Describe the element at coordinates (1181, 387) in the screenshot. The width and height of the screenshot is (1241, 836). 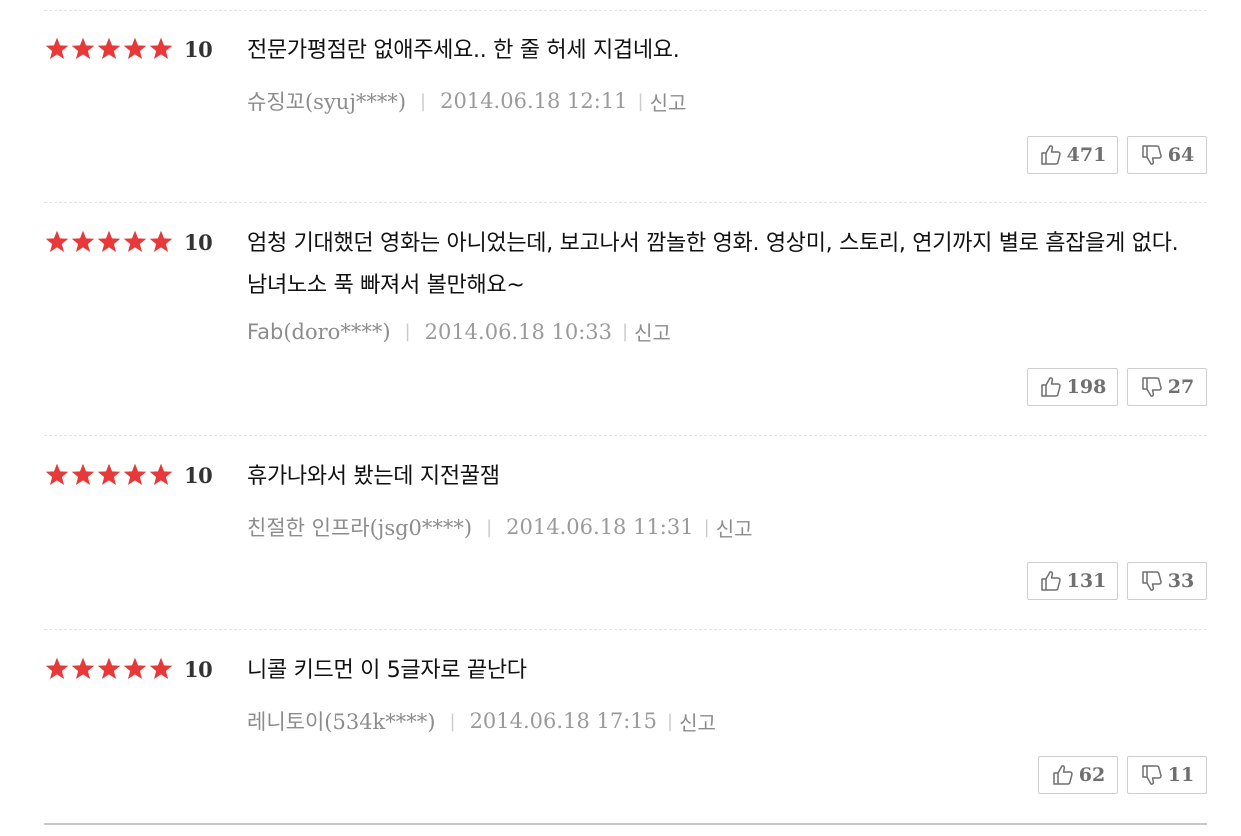
I see `dislike-count: 27` at that location.